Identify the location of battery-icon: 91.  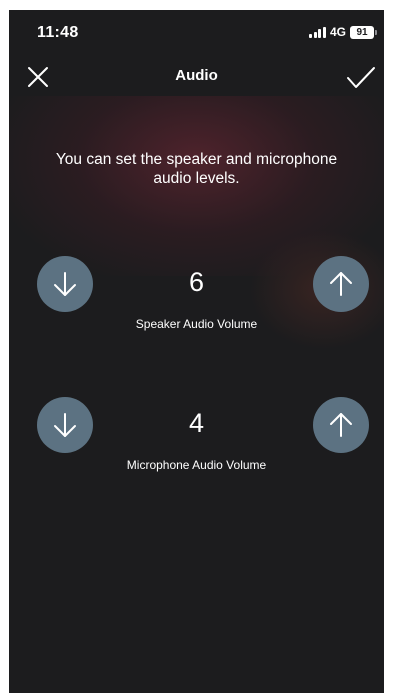
(363, 32).